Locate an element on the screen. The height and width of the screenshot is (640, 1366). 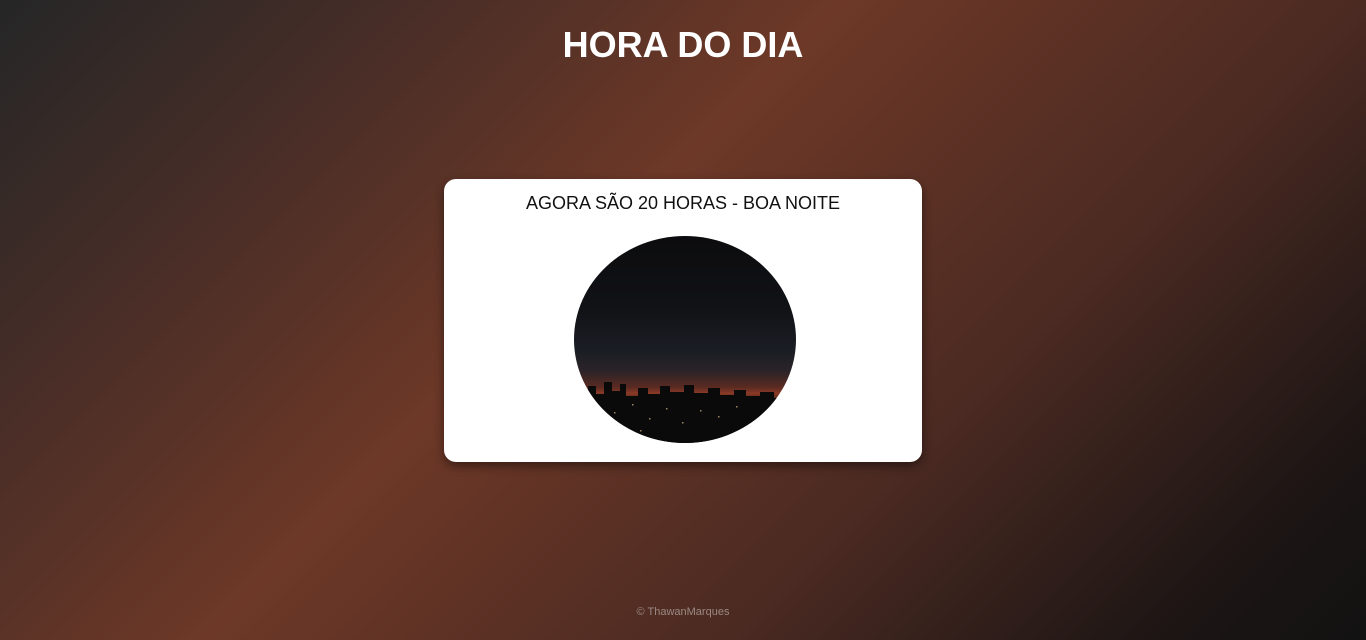
night-time-image is located at coordinates (685, 339).